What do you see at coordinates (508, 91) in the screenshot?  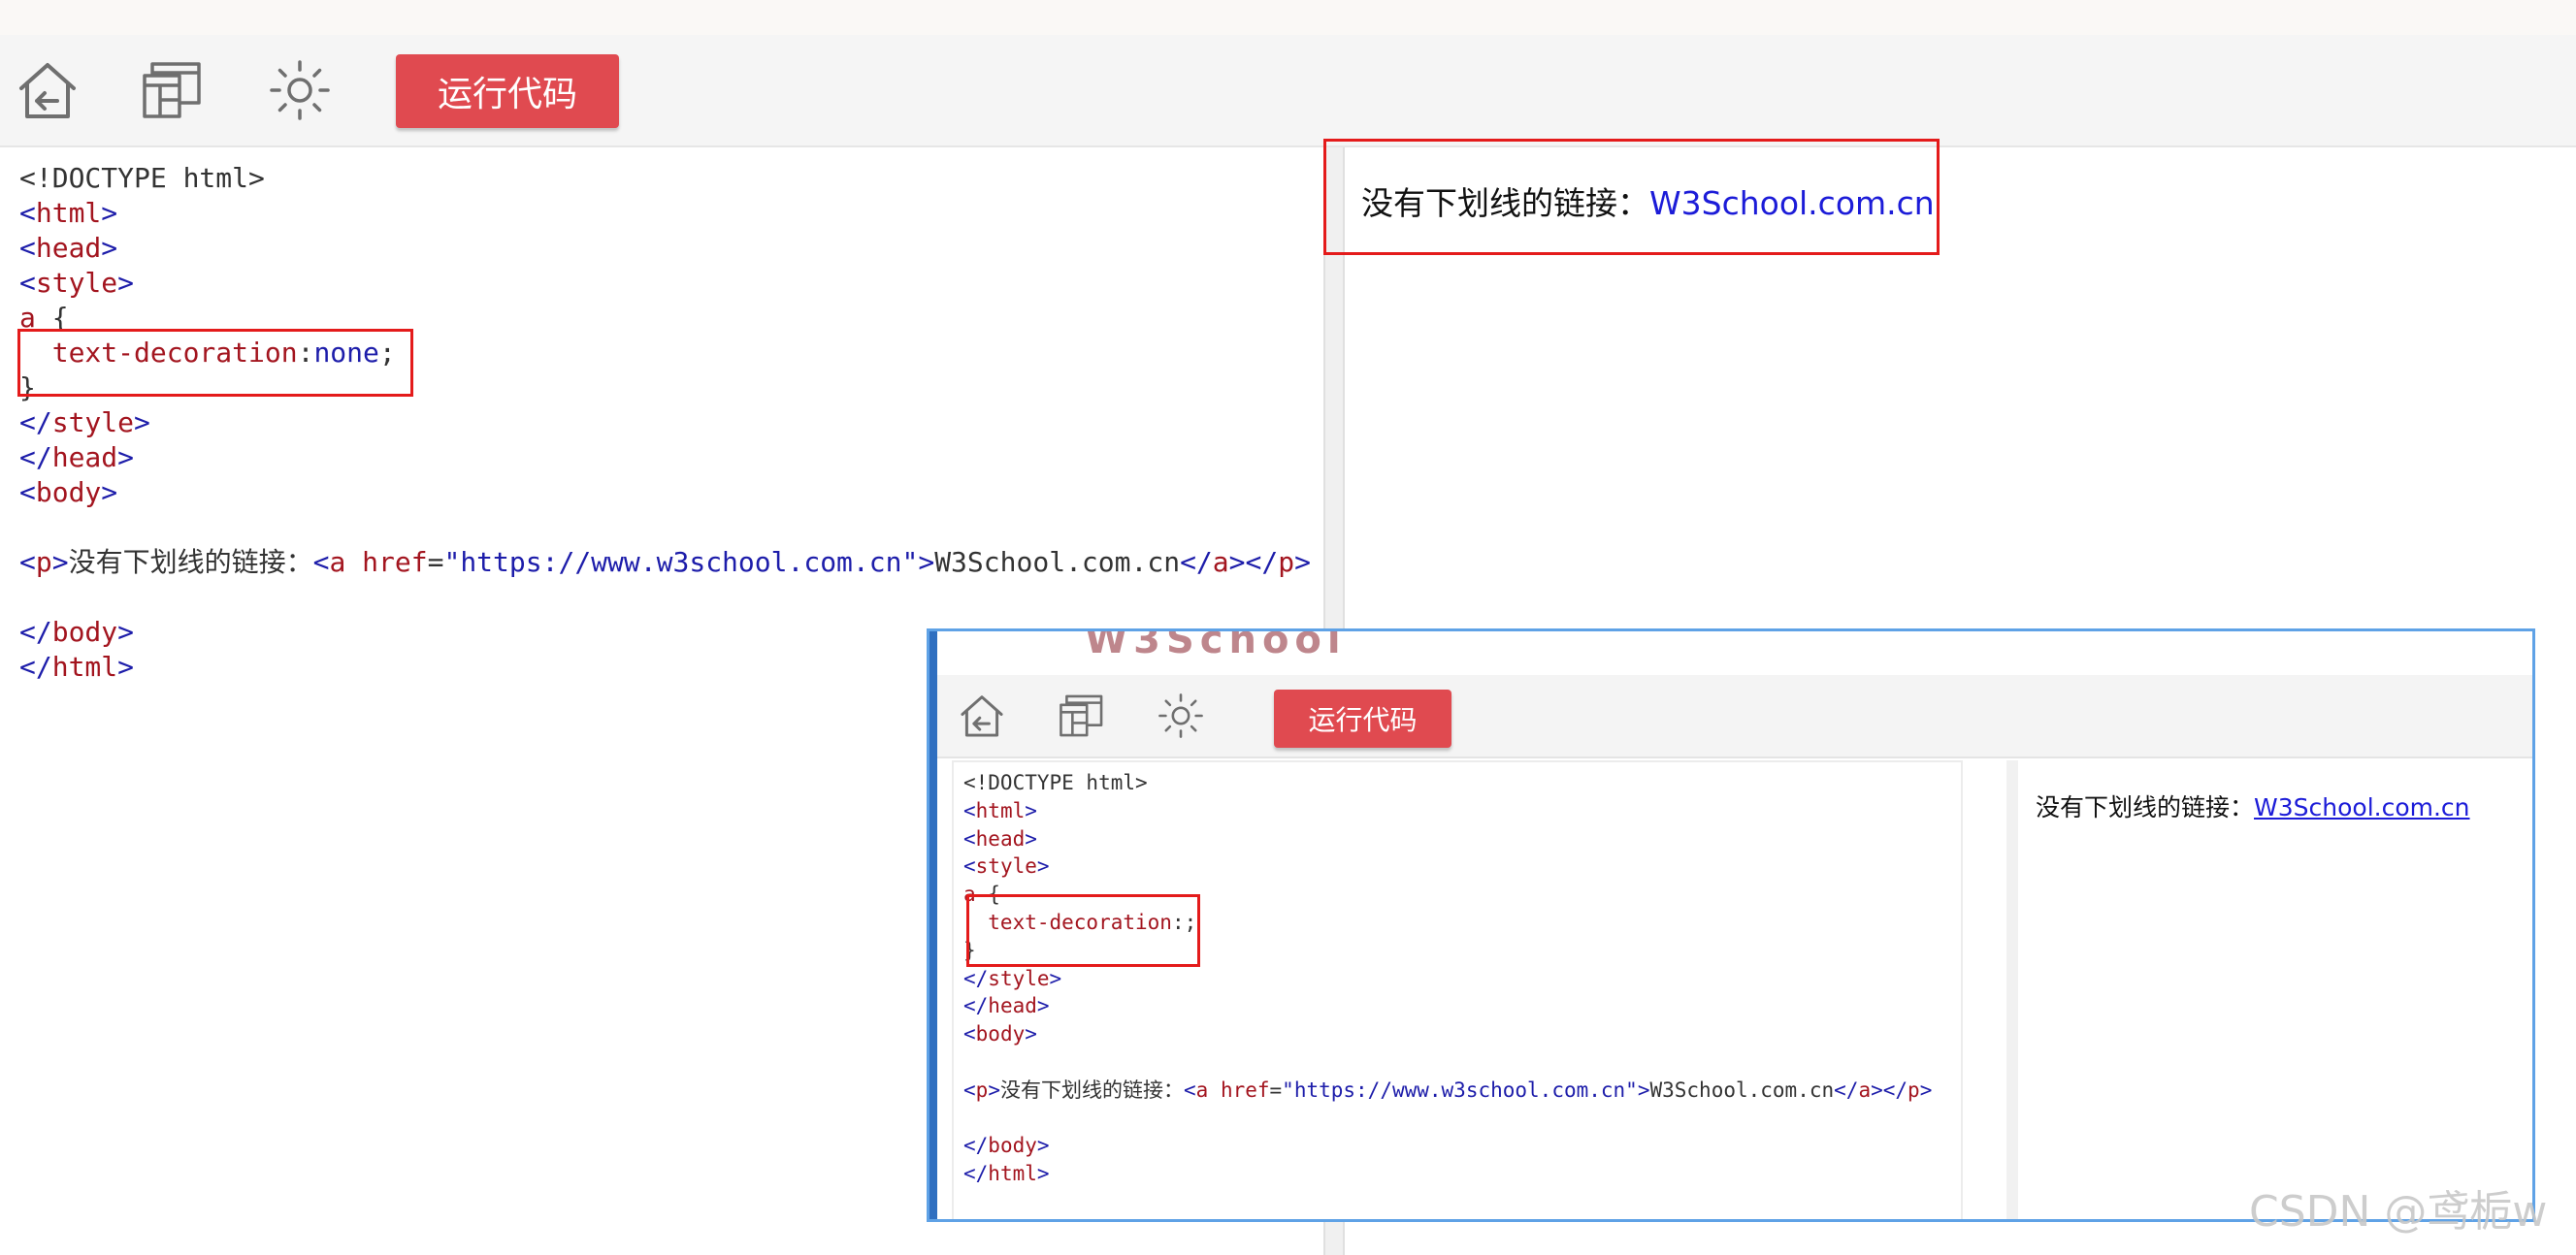 I see `run-code-button: 运行代码` at bounding box center [508, 91].